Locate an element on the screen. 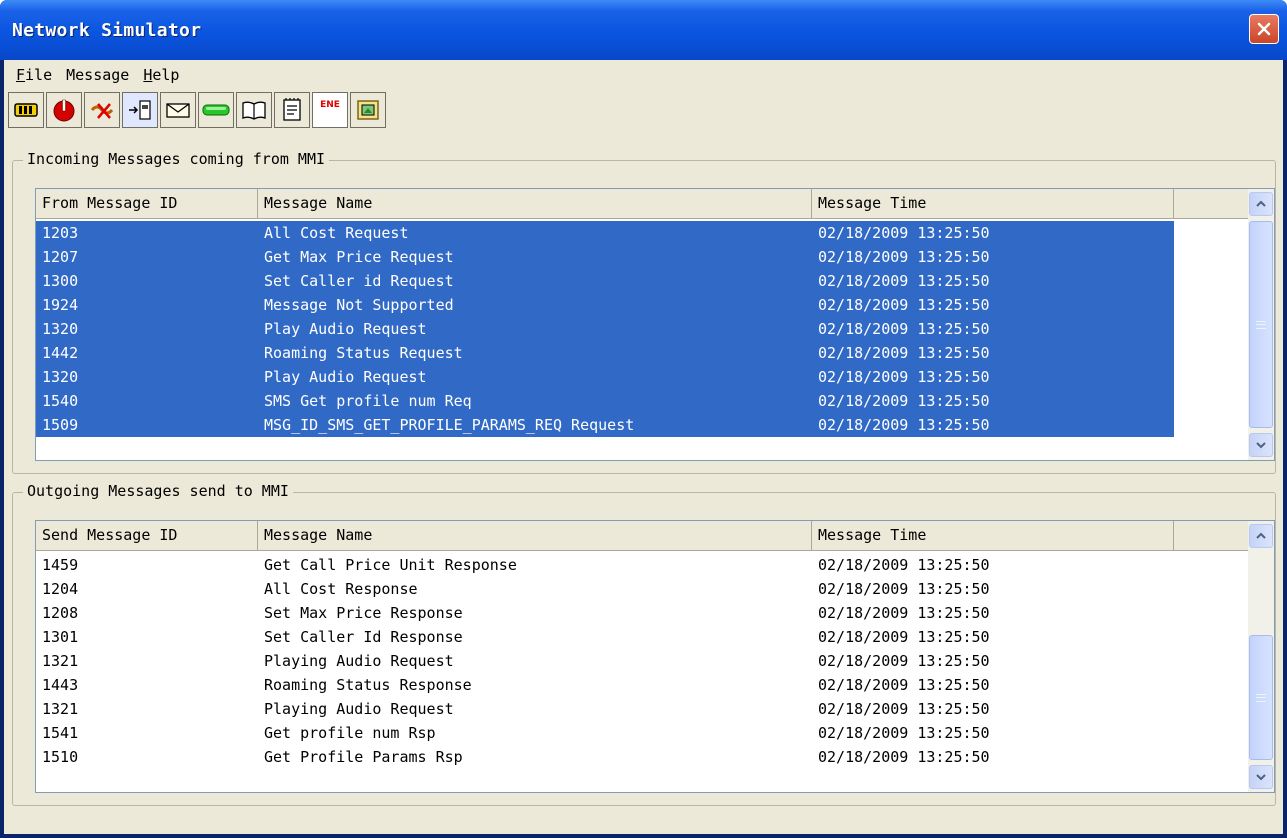 The width and height of the screenshot is (1287, 838). cell-id: 1203 is located at coordinates (147, 233).